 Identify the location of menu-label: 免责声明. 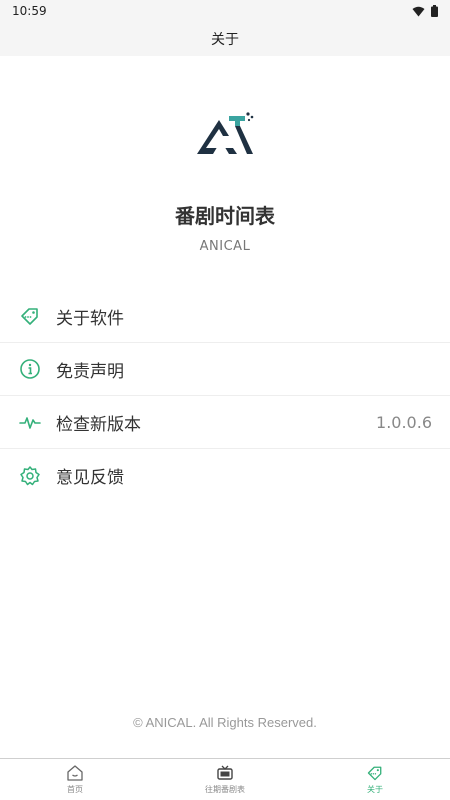
(90, 371).